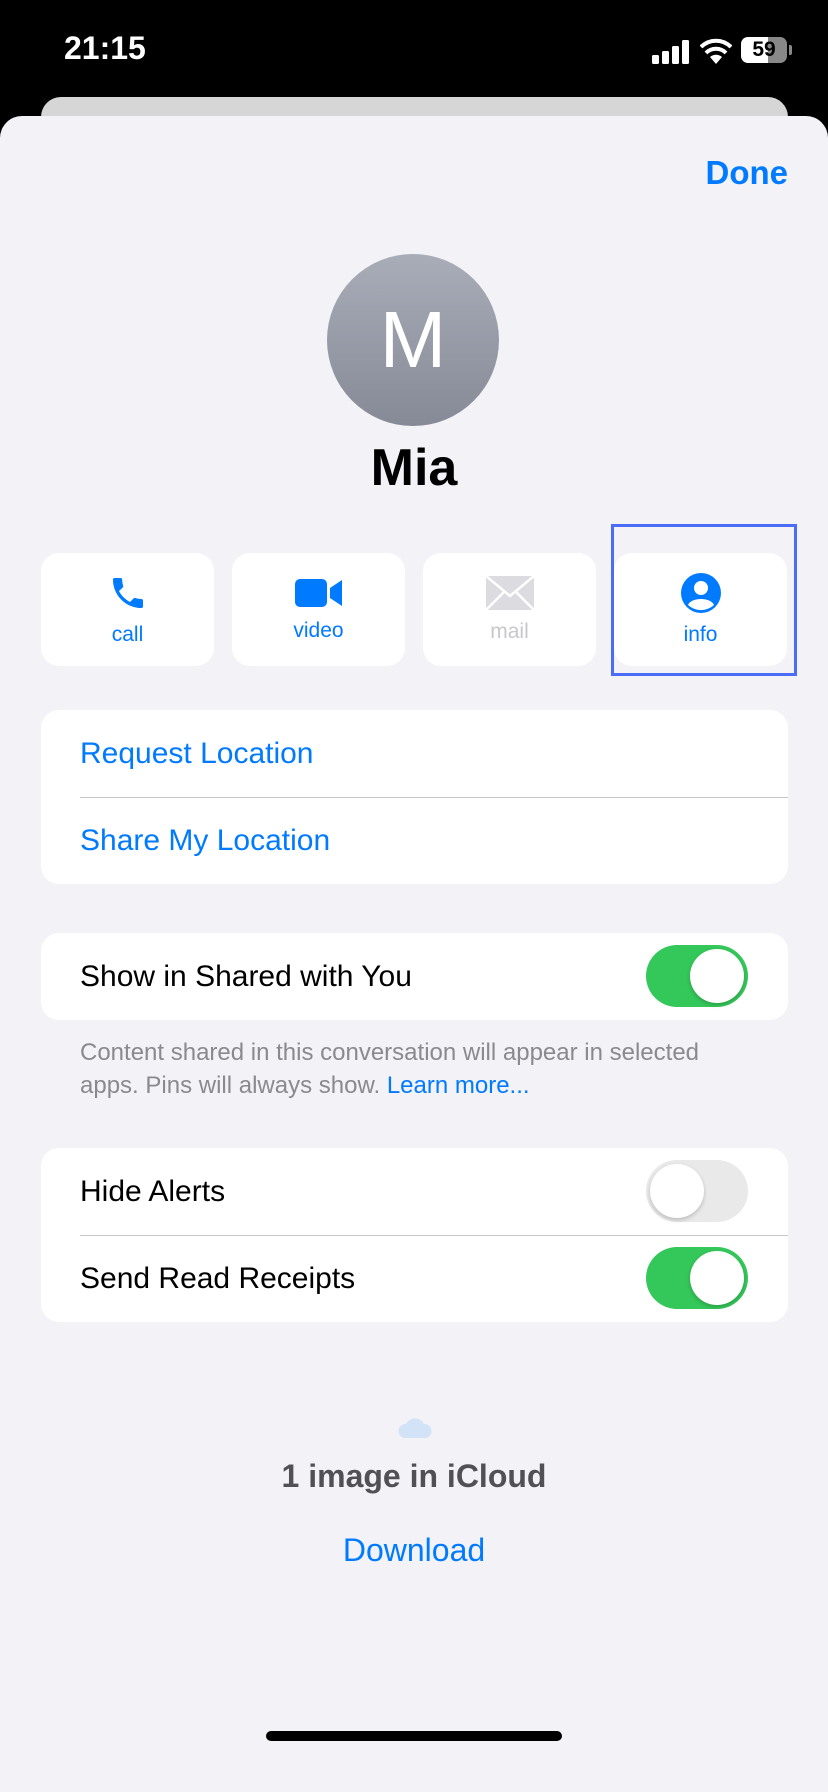  I want to click on mail-button: mail, so click(509, 609).